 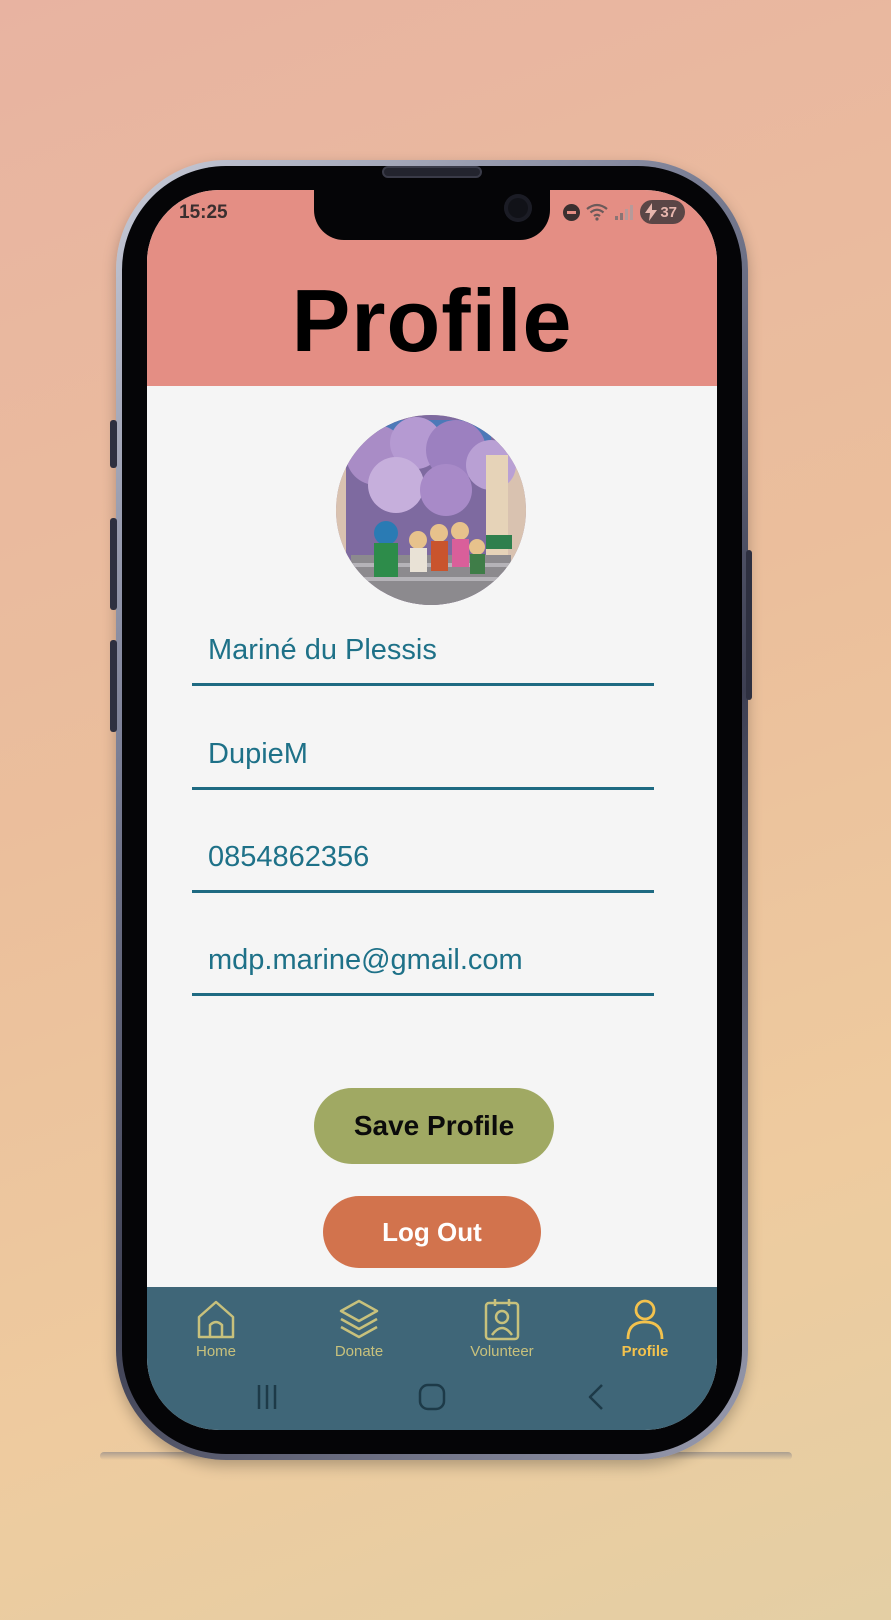 I want to click on layers-icon, so click(x=359, y=1319).